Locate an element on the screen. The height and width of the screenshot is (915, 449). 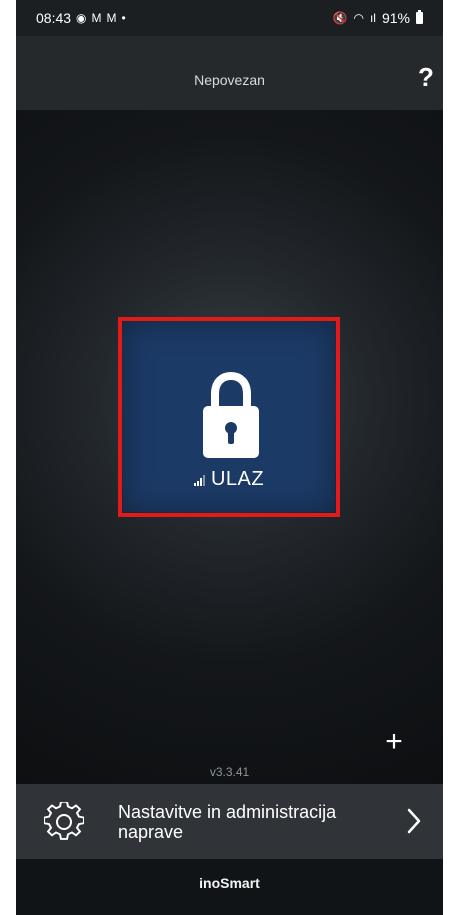
messenger-icon: ◉ is located at coordinates (81, 18).